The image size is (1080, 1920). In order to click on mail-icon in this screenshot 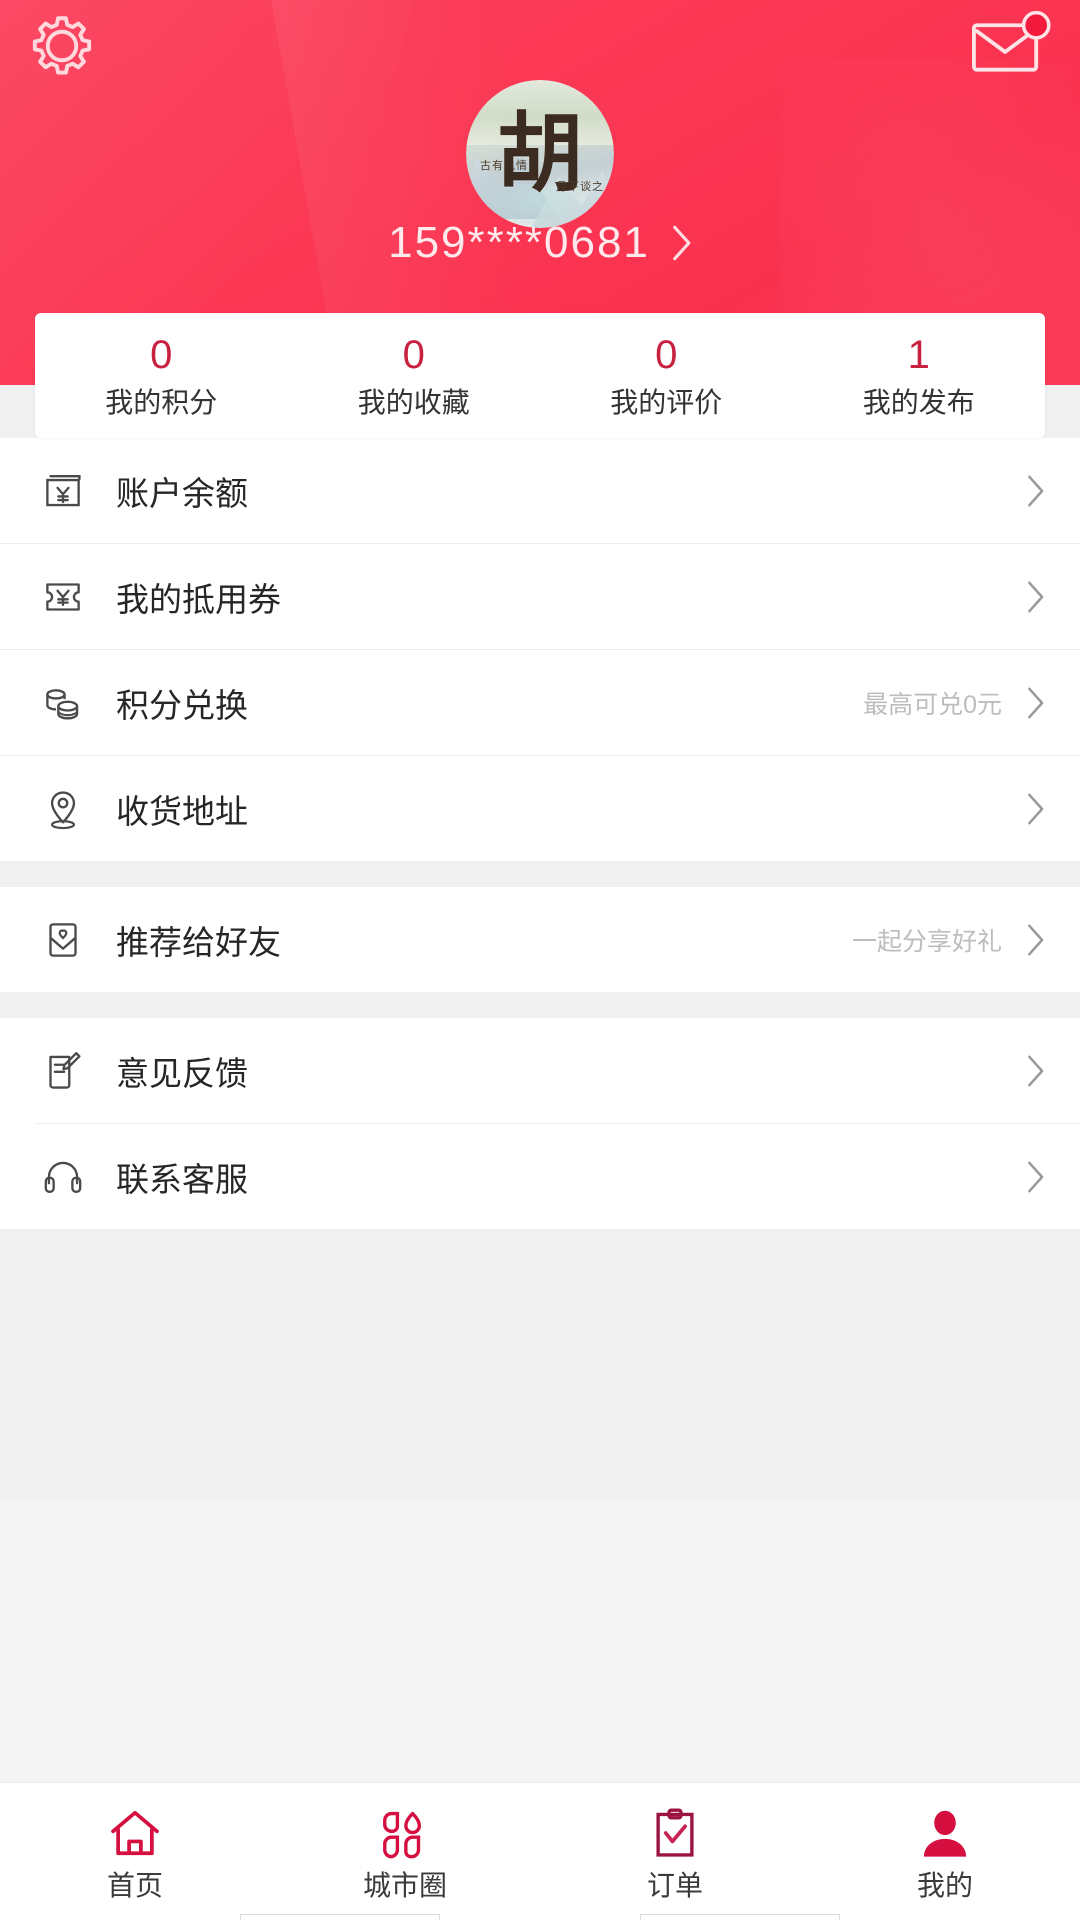, I will do `click(1011, 41)`.